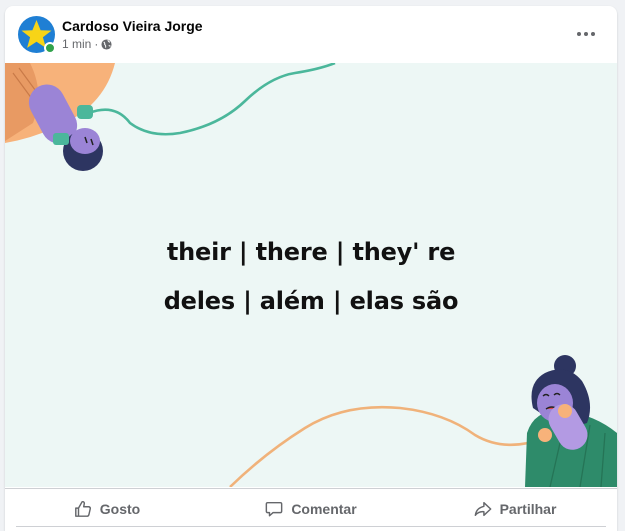 The image size is (625, 531). Describe the element at coordinates (311, 526) in the screenshot. I see `comments-divider` at that location.